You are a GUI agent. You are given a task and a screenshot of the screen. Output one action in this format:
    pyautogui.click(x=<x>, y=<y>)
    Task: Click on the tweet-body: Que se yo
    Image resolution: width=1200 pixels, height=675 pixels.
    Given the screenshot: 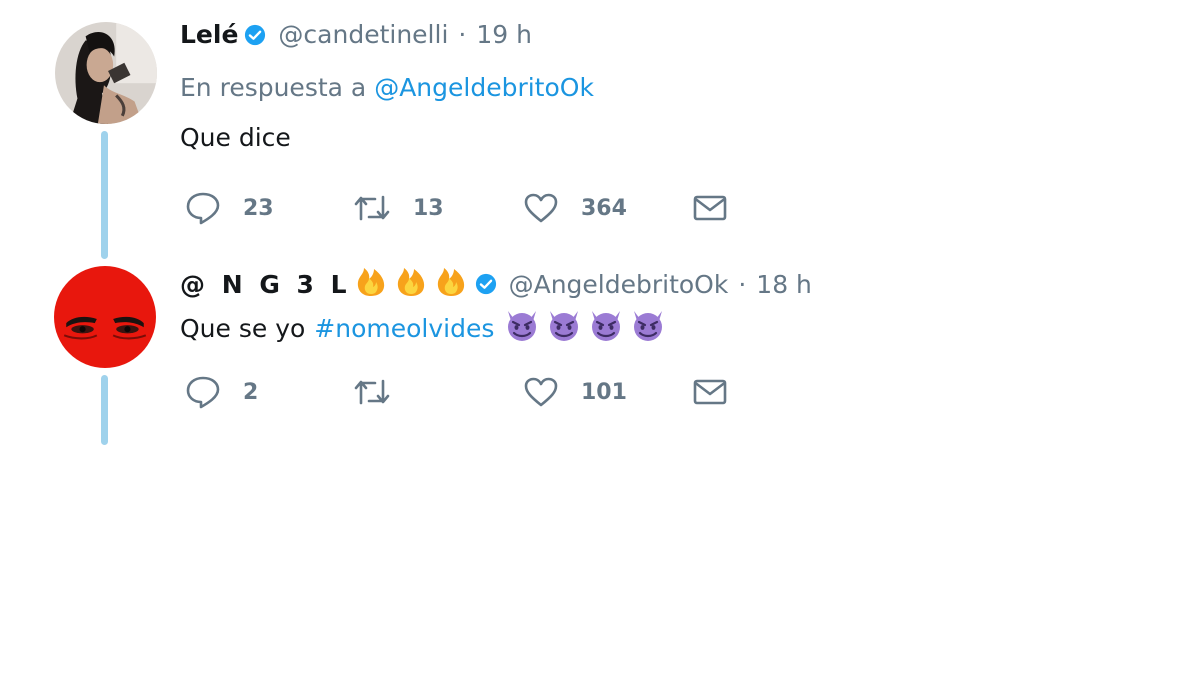 What is the action you would take?
    pyautogui.click(x=243, y=328)
    